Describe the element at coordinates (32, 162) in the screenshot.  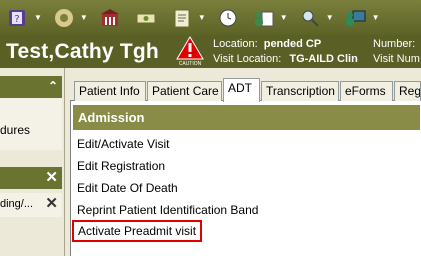
I see `left-pane: ⌃ dures ✕ ding/... ✕` at that location.